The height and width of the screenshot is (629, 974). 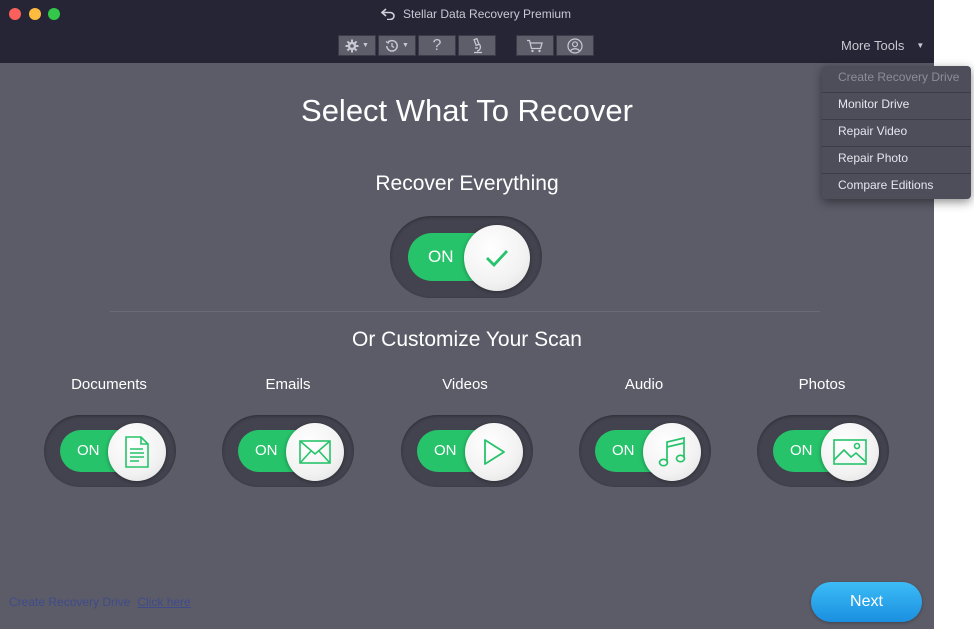 I want to click on checkmark-icon, so click(x=497, y=258).